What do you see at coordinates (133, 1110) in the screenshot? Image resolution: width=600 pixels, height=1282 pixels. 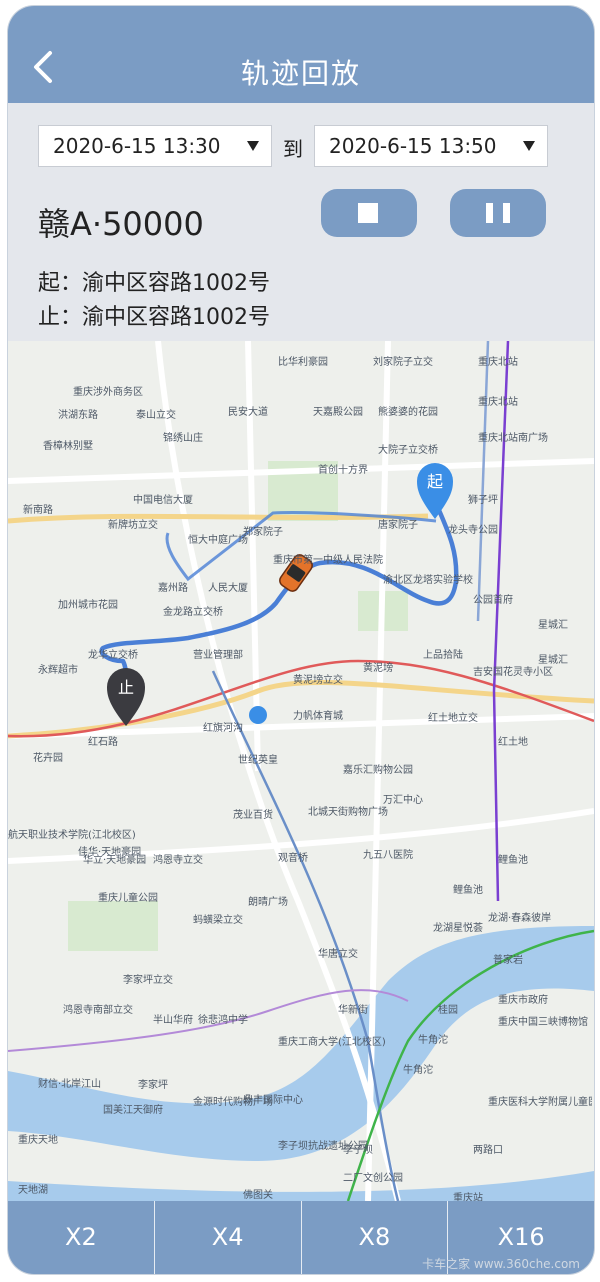 I see `map-poi-label: 国美江天御府` at bounding box center [133, 1110].